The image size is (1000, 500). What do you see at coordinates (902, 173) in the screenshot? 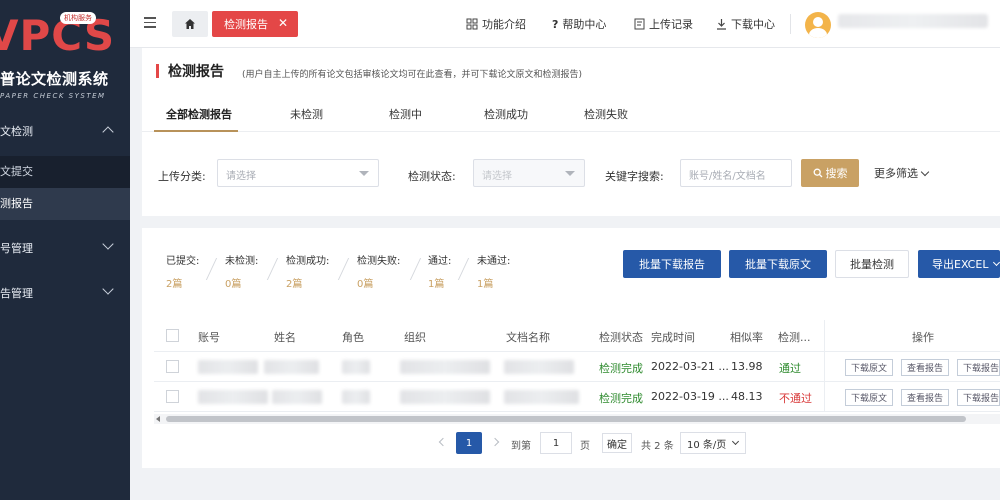
I see `more-filter-toggle: 更多筛选` at bounding box center [902, 173].